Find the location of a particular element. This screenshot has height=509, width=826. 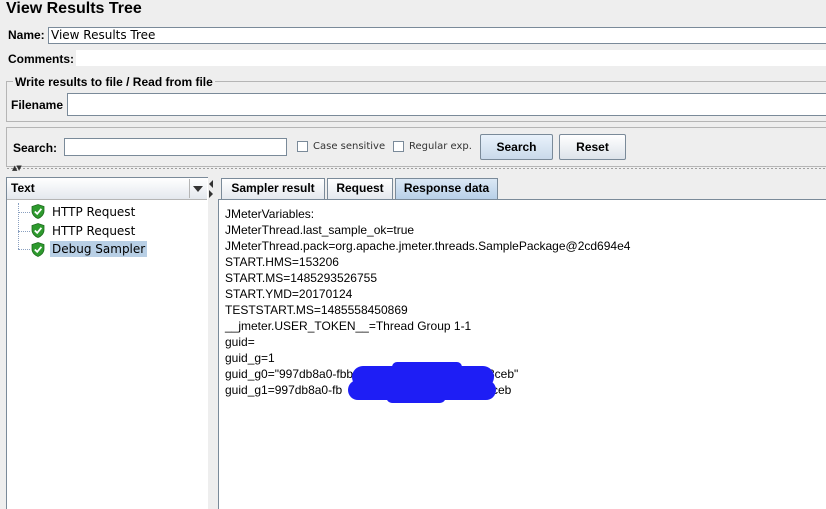

chevron-down-icon is located at coordinates (198, 189).